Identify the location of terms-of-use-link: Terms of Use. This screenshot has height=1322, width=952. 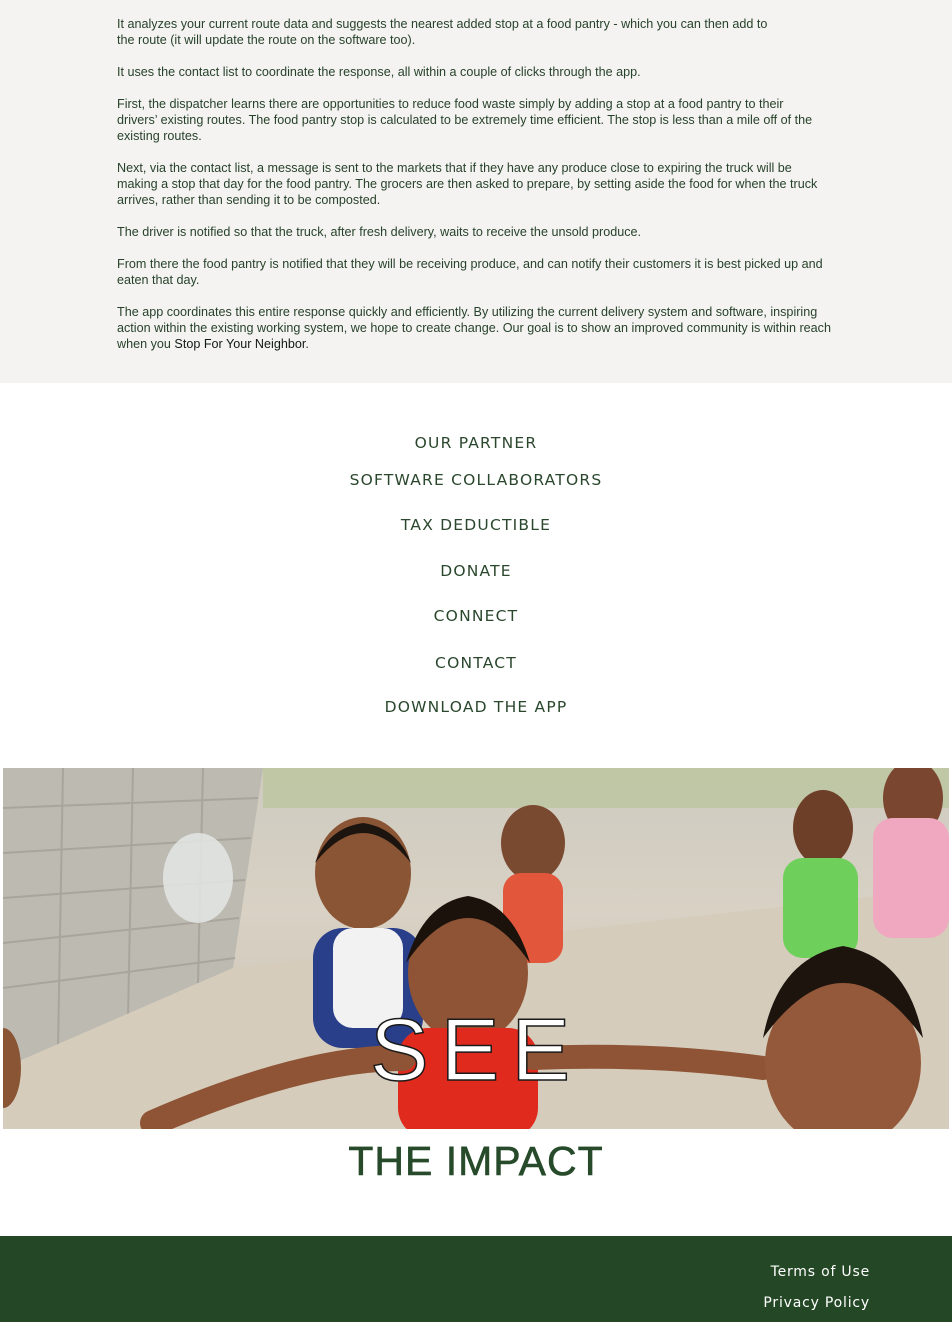
(820, 1272).